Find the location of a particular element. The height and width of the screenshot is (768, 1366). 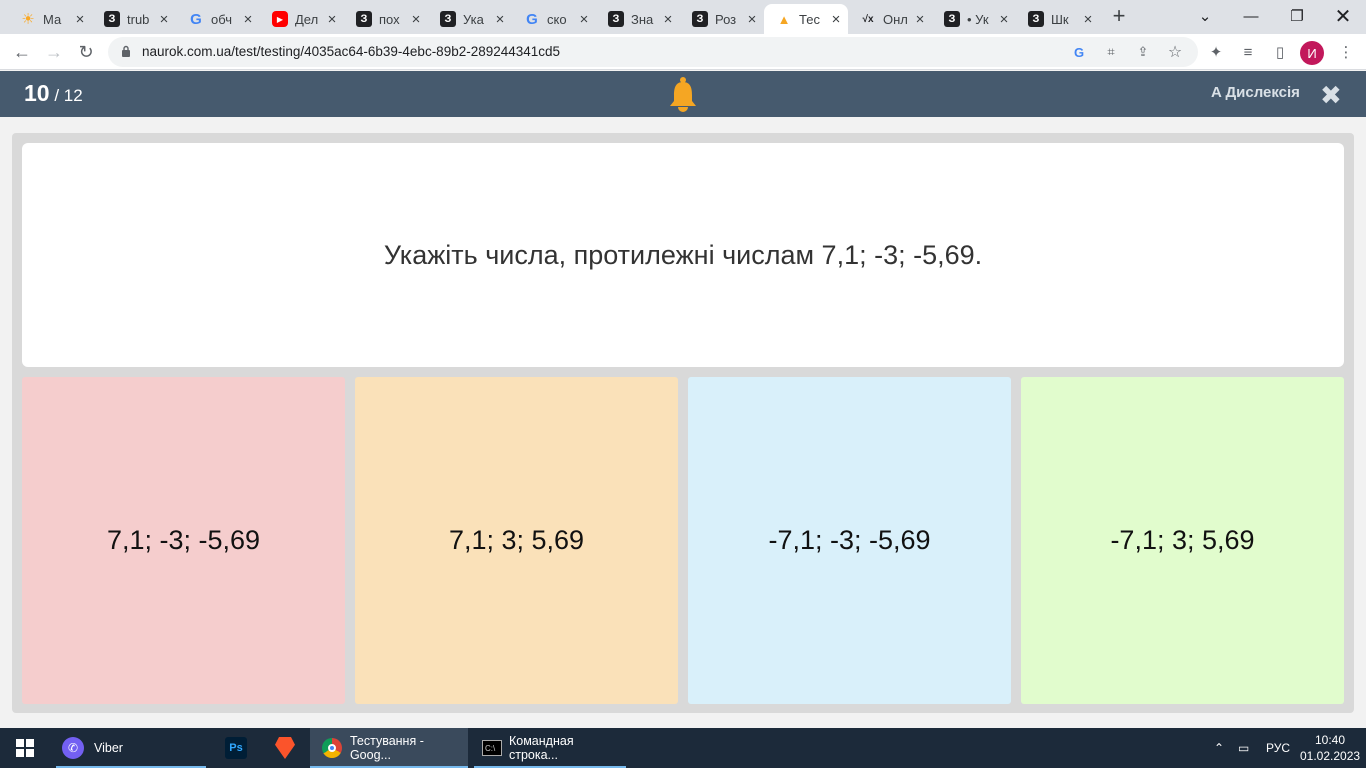

google-lens-icon: G is located at coordinates (1079, 52).